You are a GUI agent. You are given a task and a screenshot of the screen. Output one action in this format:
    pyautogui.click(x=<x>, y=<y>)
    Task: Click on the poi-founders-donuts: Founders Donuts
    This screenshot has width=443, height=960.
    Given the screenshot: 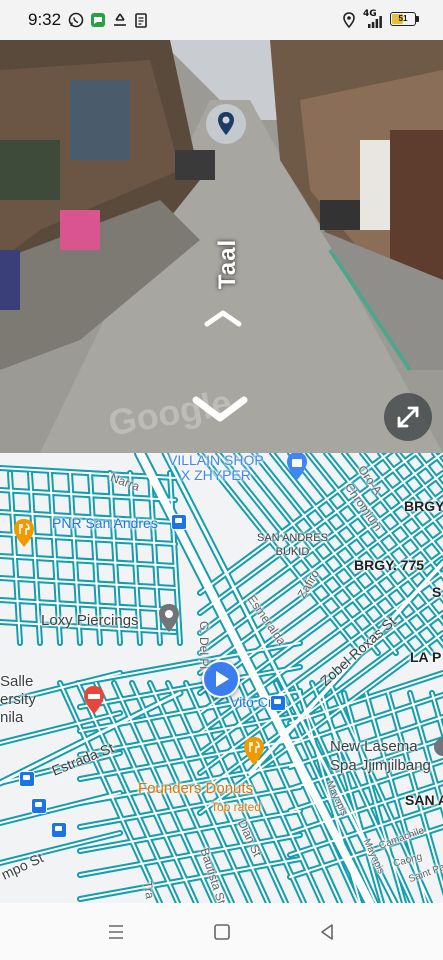 What is the action you would take?
    pyautogui.click(x=195, y=788)
    